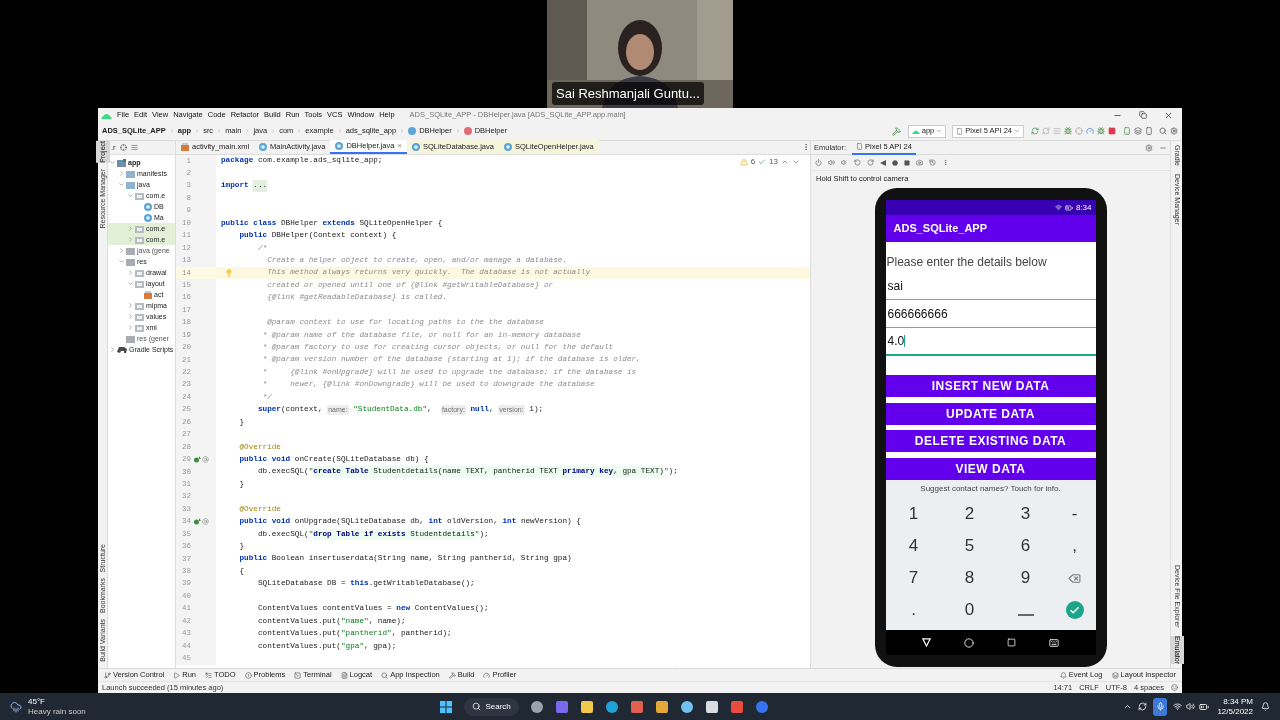 This screenshot has width=1280, height=720. I want to click on weather-icon, so click(16, 706).